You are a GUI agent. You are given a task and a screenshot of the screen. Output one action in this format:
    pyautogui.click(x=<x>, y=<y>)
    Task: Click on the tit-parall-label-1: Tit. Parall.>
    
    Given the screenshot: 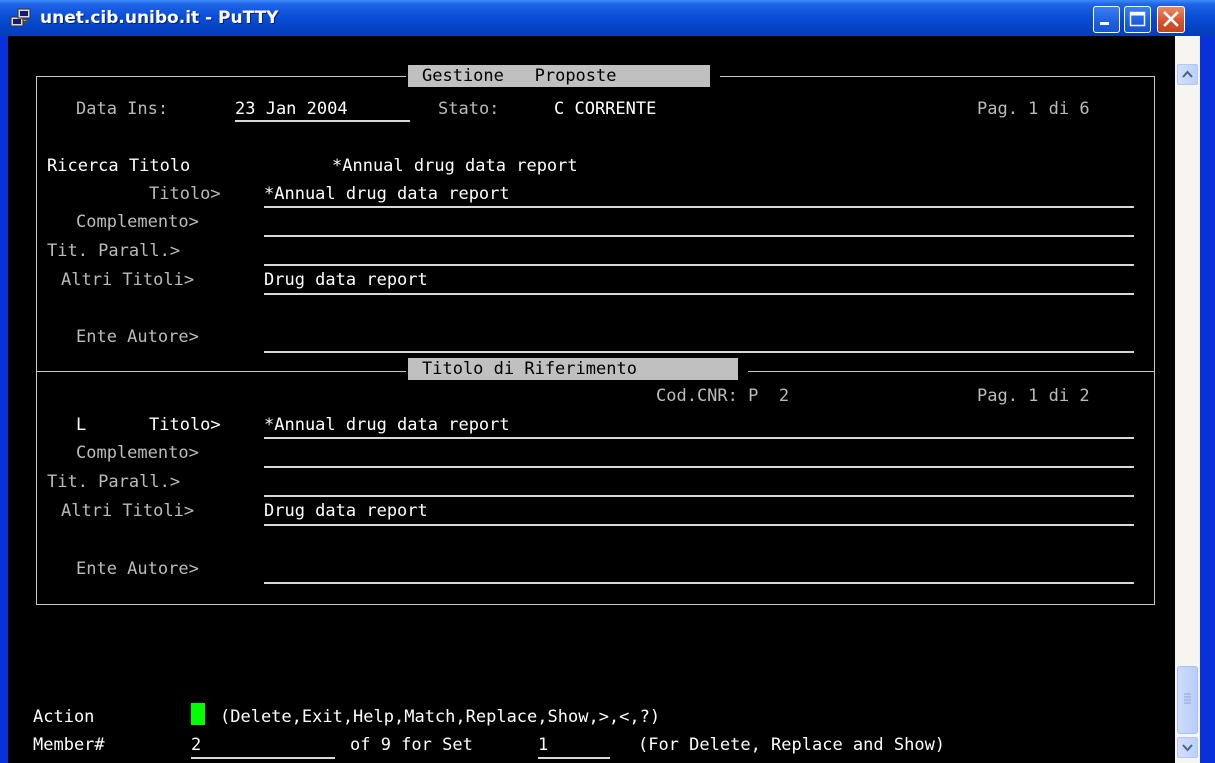 What is the action you would take?
    pyautogui.click(x=114, y=251)
    